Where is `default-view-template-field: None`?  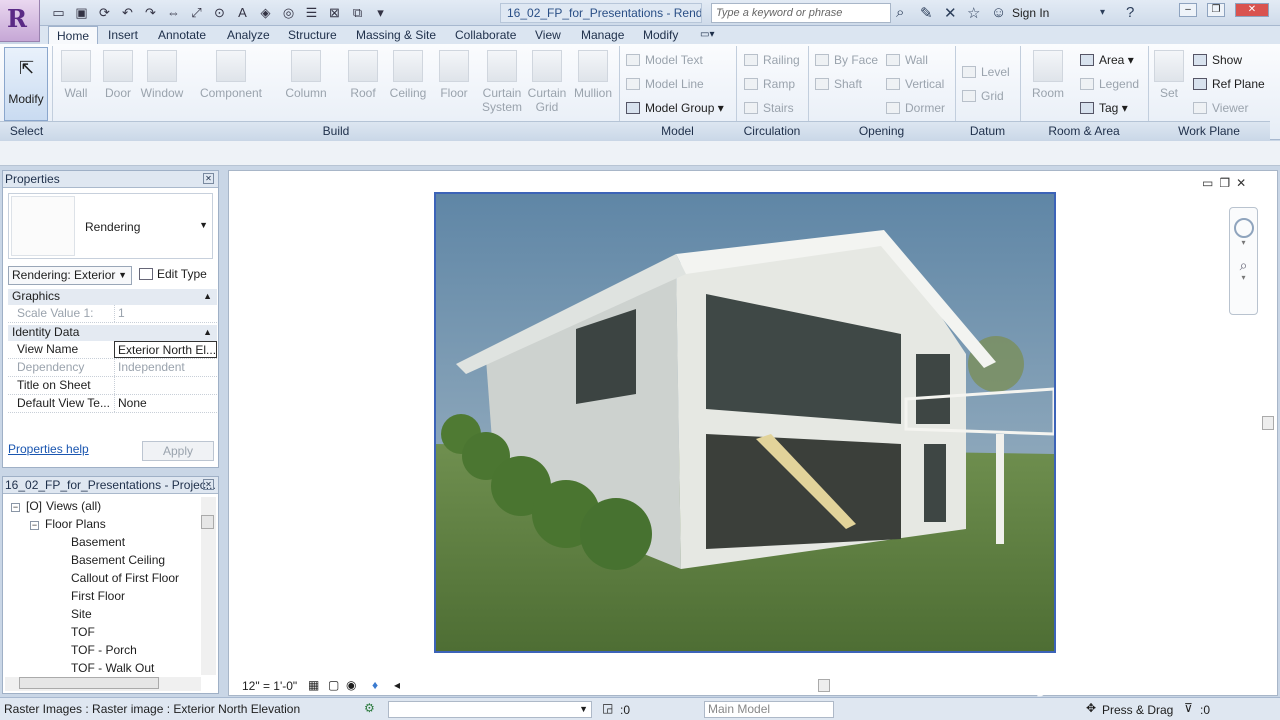 default-view-template-field: None is located at coordinates (165, 403).